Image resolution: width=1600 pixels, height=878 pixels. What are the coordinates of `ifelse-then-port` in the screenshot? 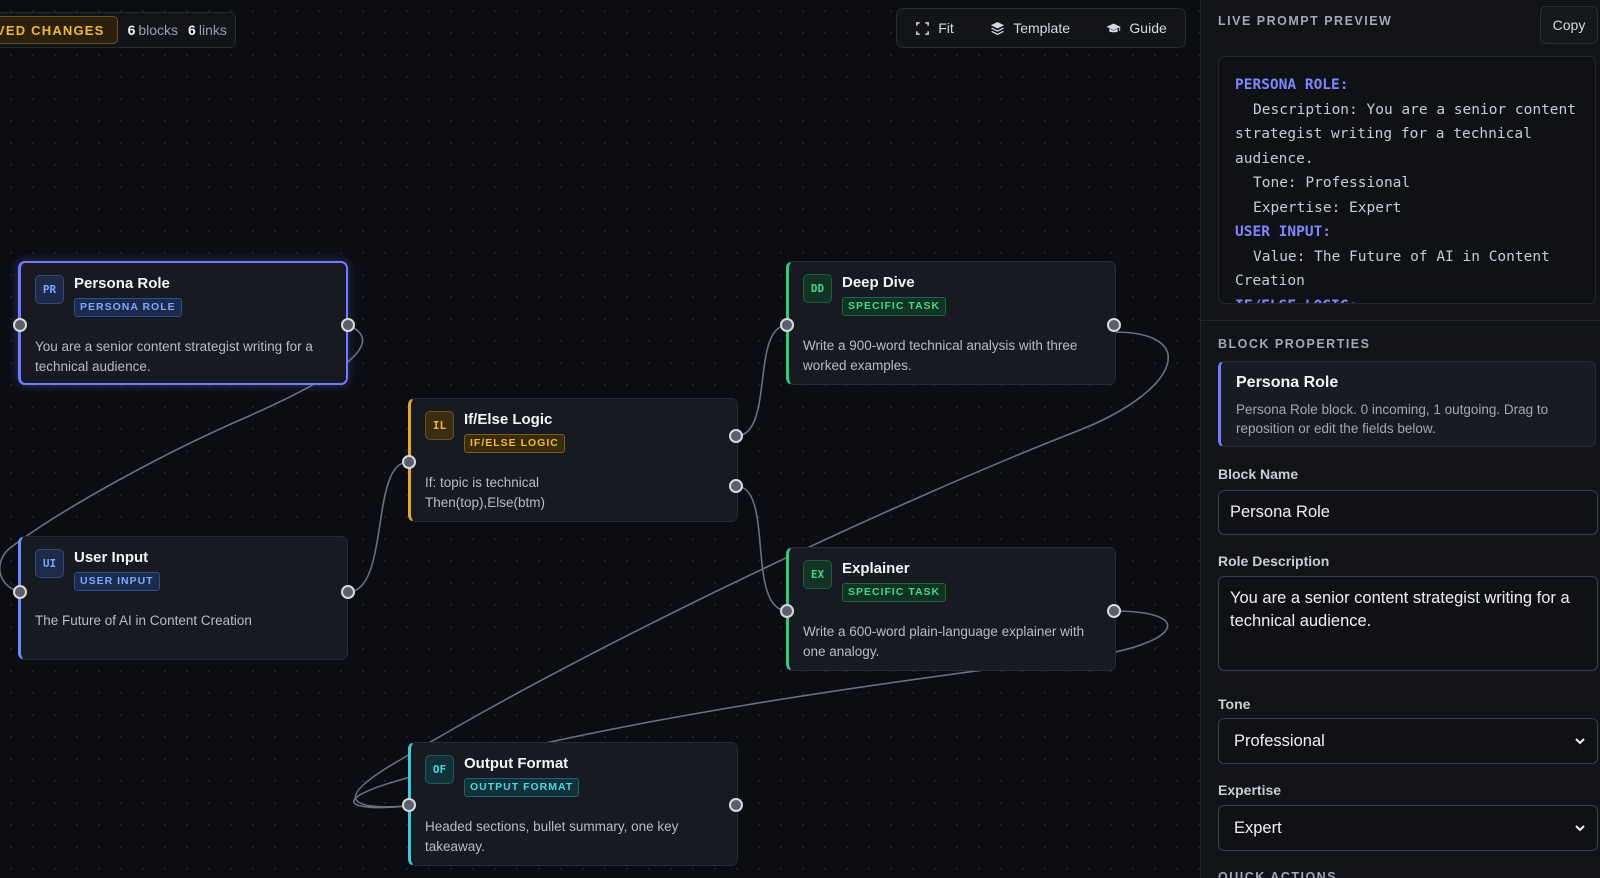 It's located at (736, 436).